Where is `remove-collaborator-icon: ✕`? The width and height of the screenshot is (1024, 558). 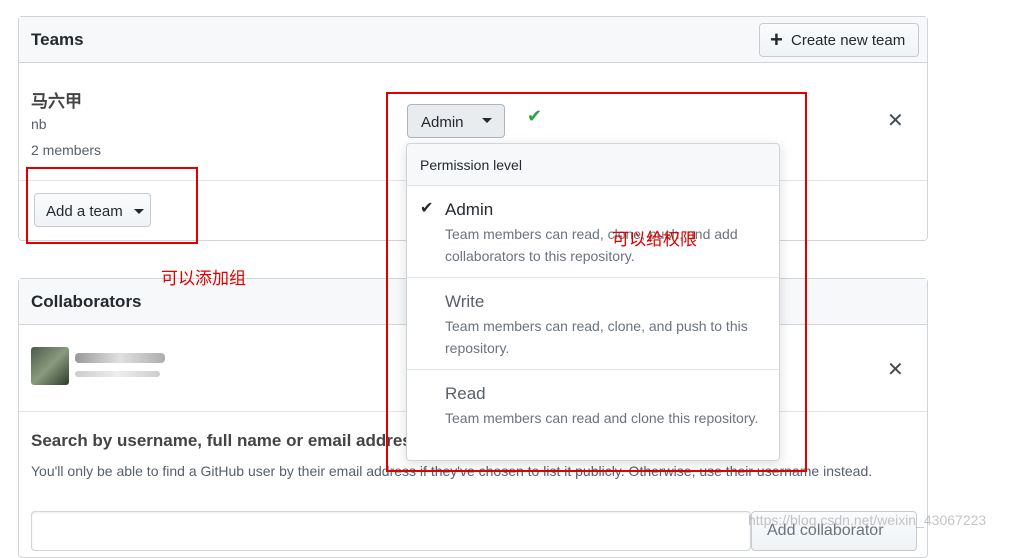
remove-collaborator-icon: ✕ is located at coordinates (895, 369).